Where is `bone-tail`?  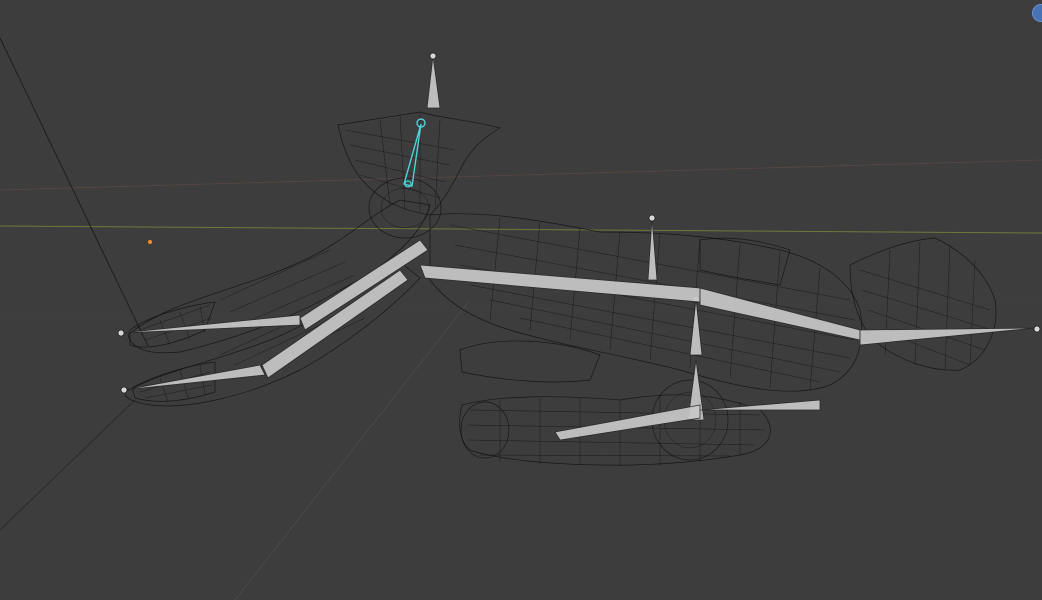 bone-tail is located at coordinates (948, 336).